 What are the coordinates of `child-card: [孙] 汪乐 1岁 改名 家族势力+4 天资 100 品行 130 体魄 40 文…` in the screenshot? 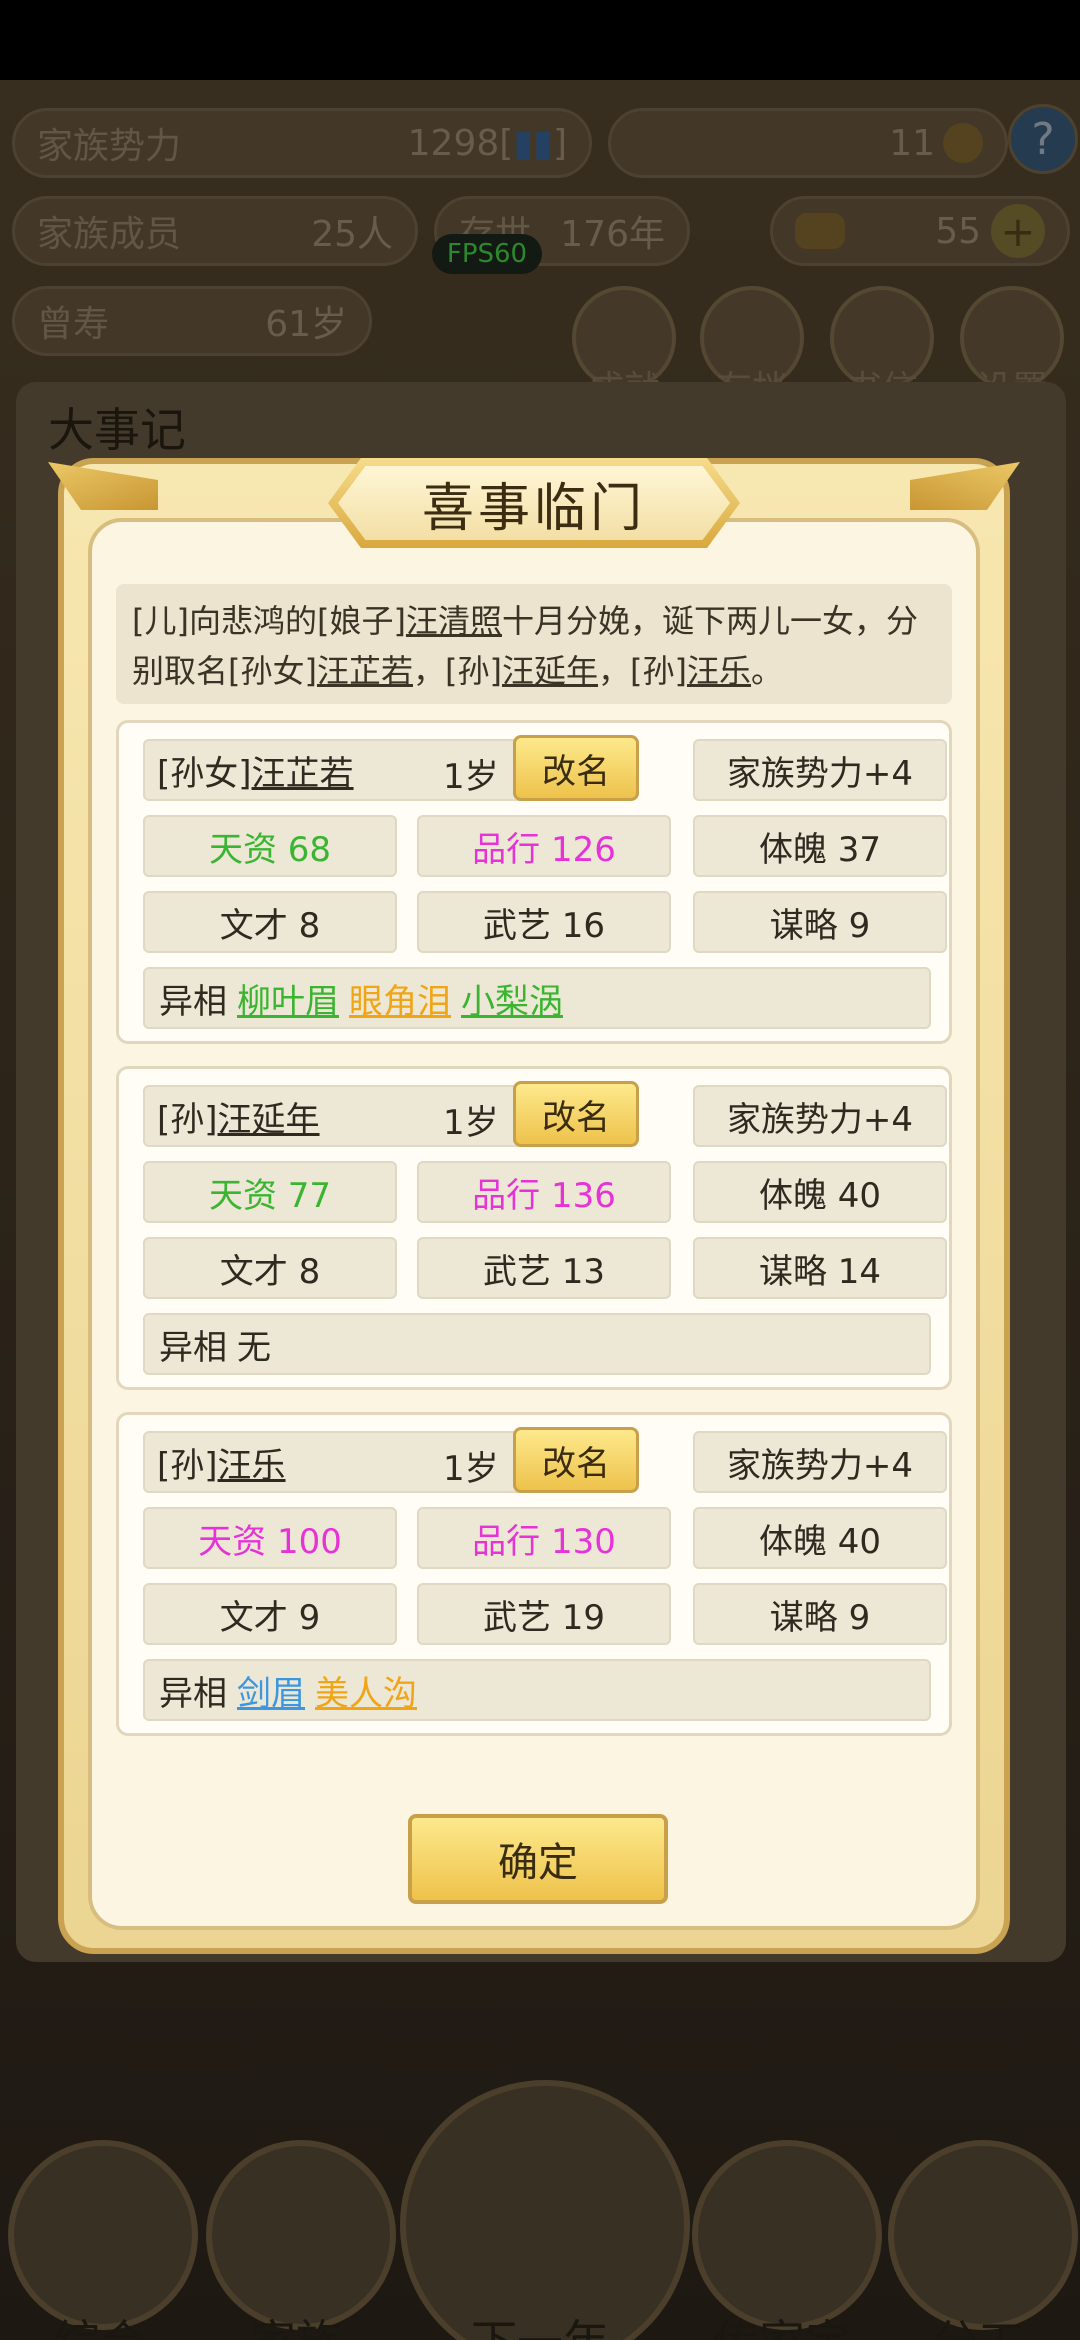 It's located at (534, 1574).